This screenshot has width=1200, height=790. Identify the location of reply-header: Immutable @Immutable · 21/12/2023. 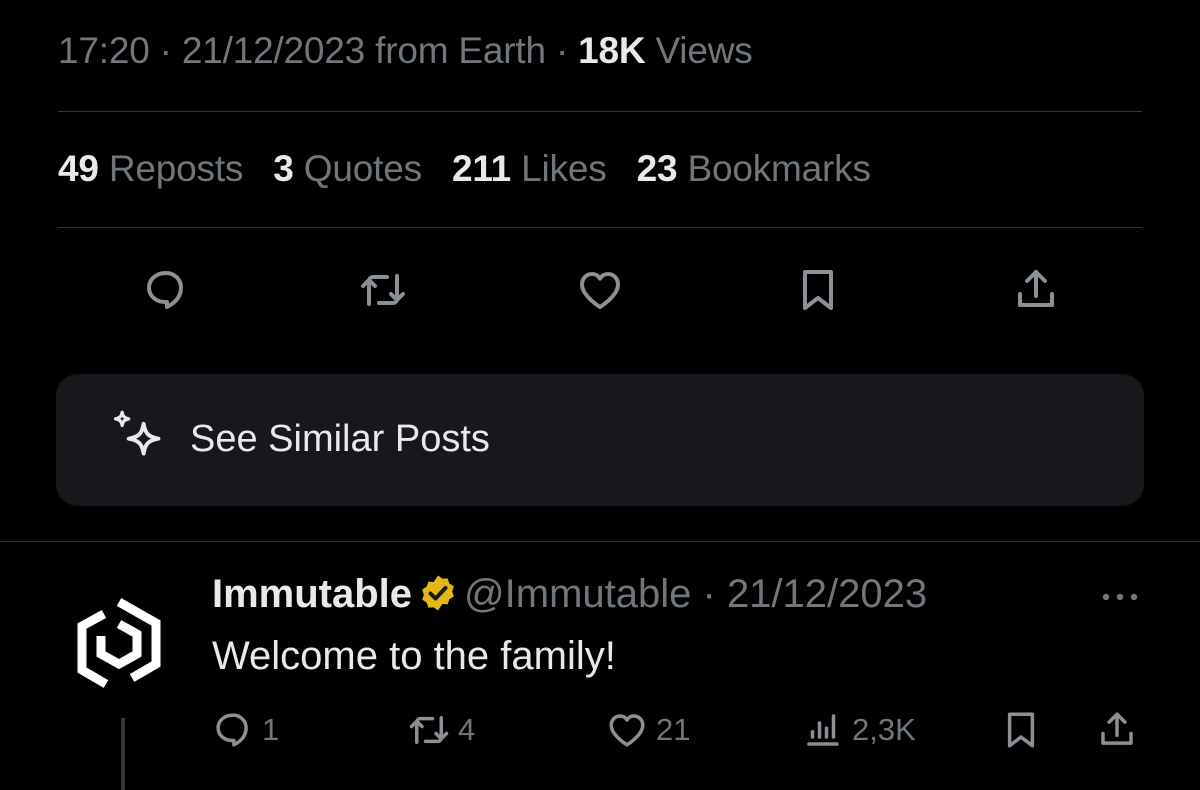
(570, 594).